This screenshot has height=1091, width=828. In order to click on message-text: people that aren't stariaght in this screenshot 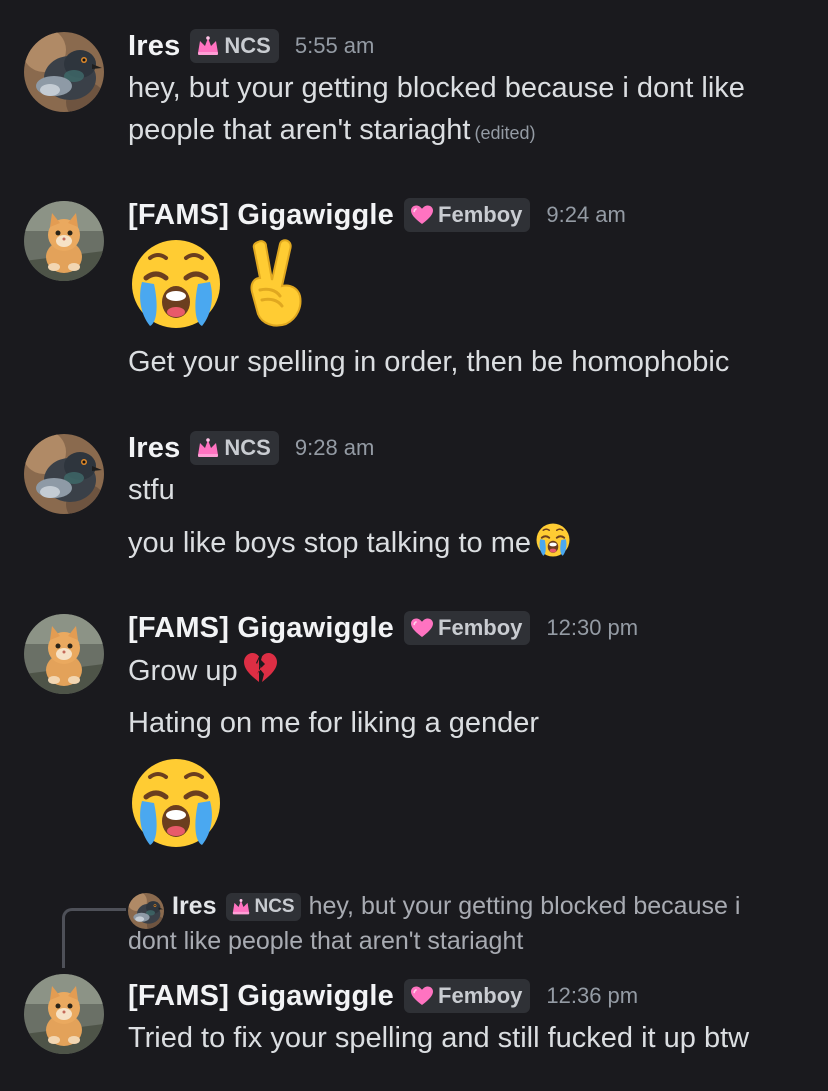, I will do `click(299, 130)`.